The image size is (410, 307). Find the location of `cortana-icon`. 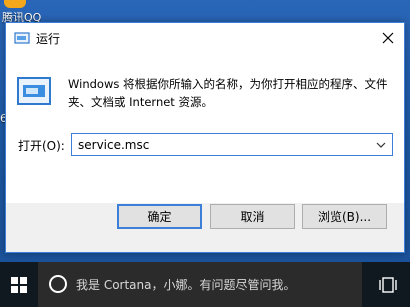

cortana-icon is located at coordinates (58, 284).